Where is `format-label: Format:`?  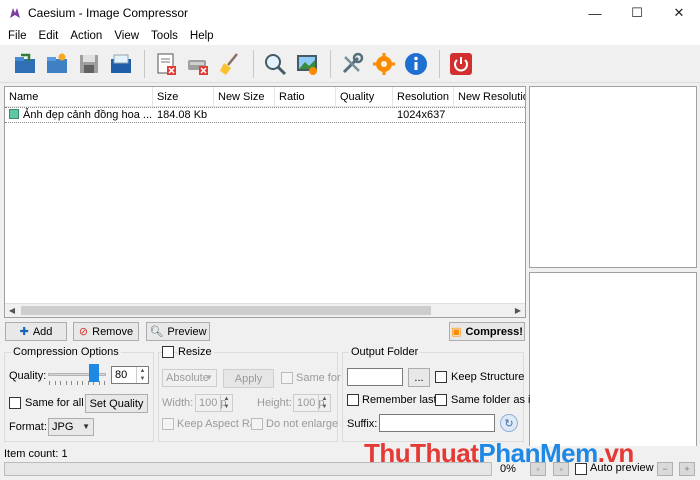 format-label: Format: is located at coordinates (28, 427).